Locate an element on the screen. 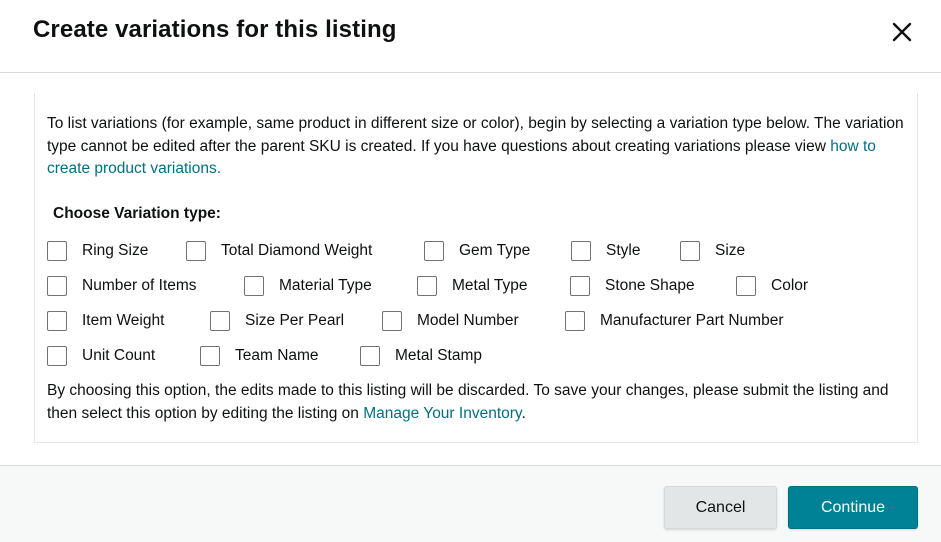 This screenshot has height=542, width=941. checkbox-label: Model Number is located at coordinates (468, 320).